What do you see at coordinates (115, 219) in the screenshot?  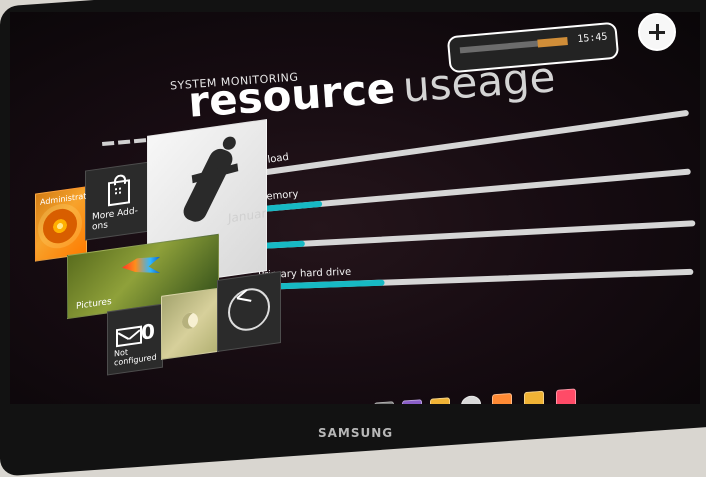 I see `tile-label: More Add-ons` at bounding box center [115, 219].